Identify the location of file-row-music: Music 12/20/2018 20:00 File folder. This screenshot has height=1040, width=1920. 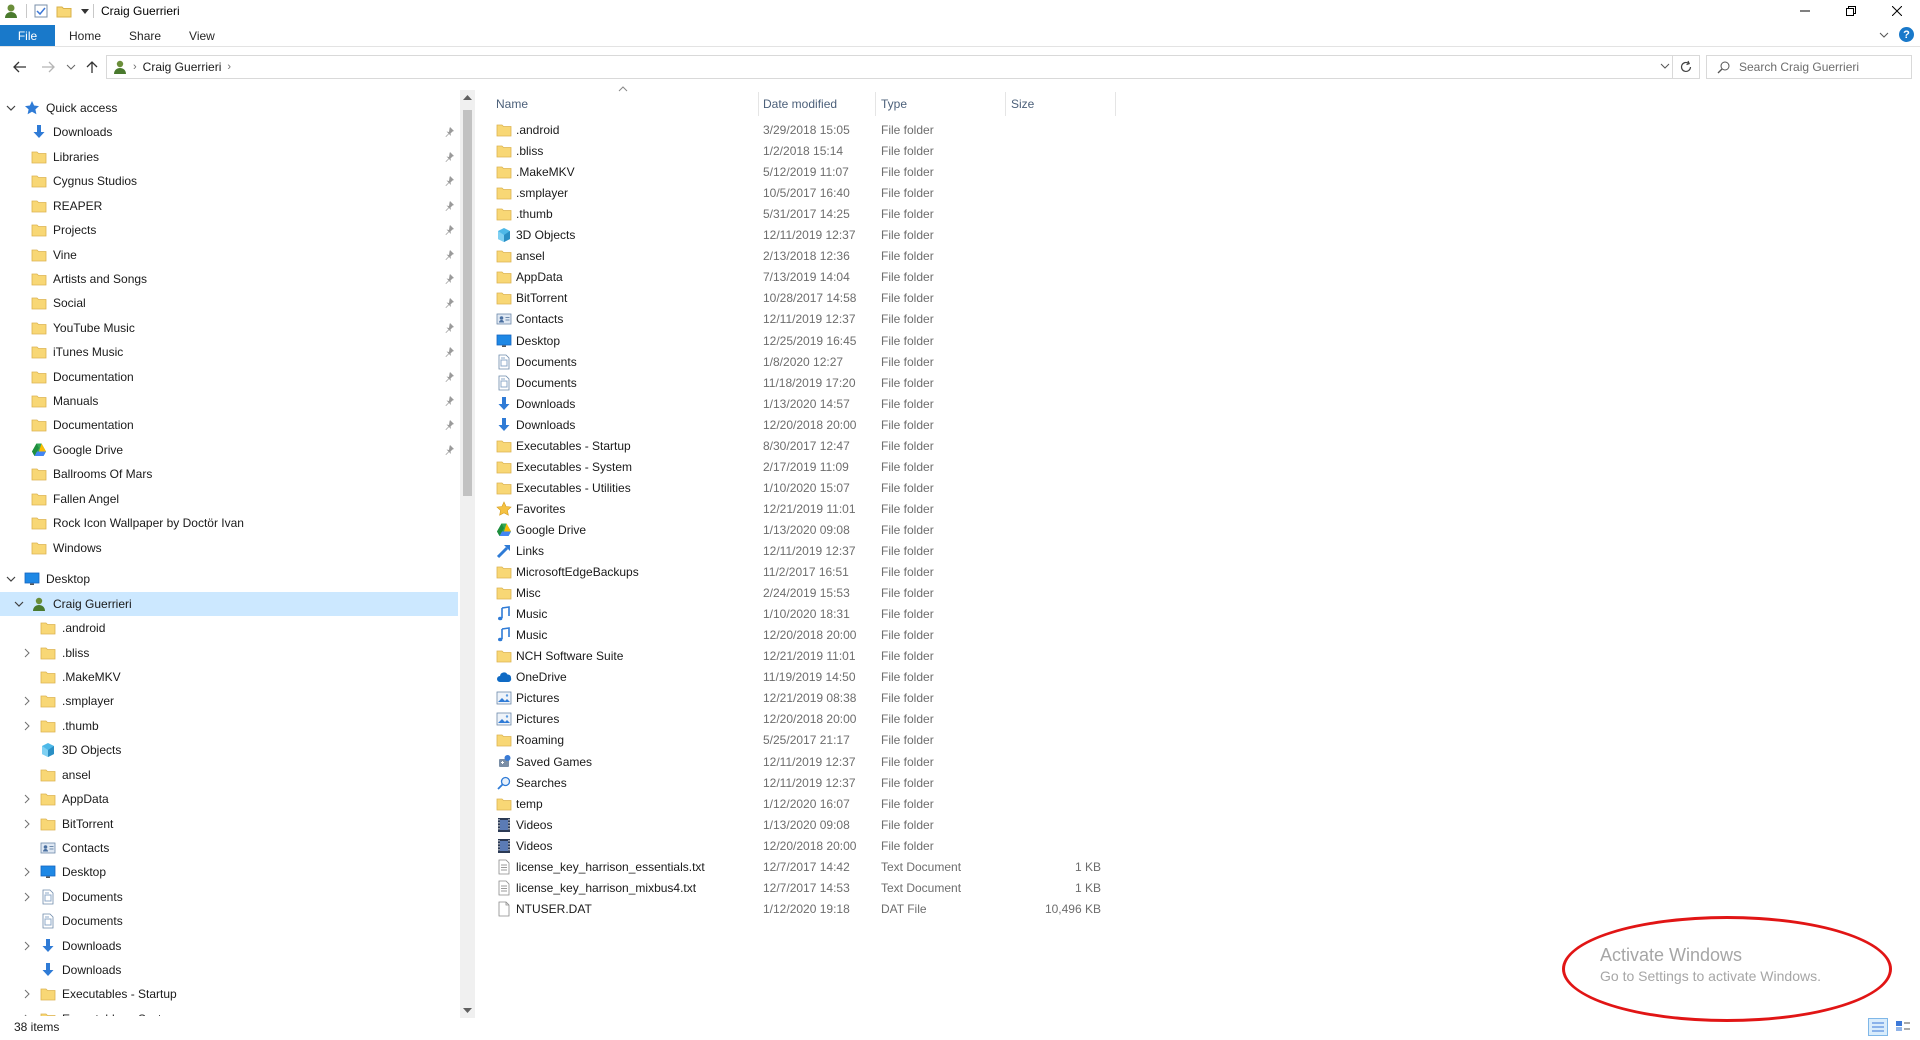
(803, 634).